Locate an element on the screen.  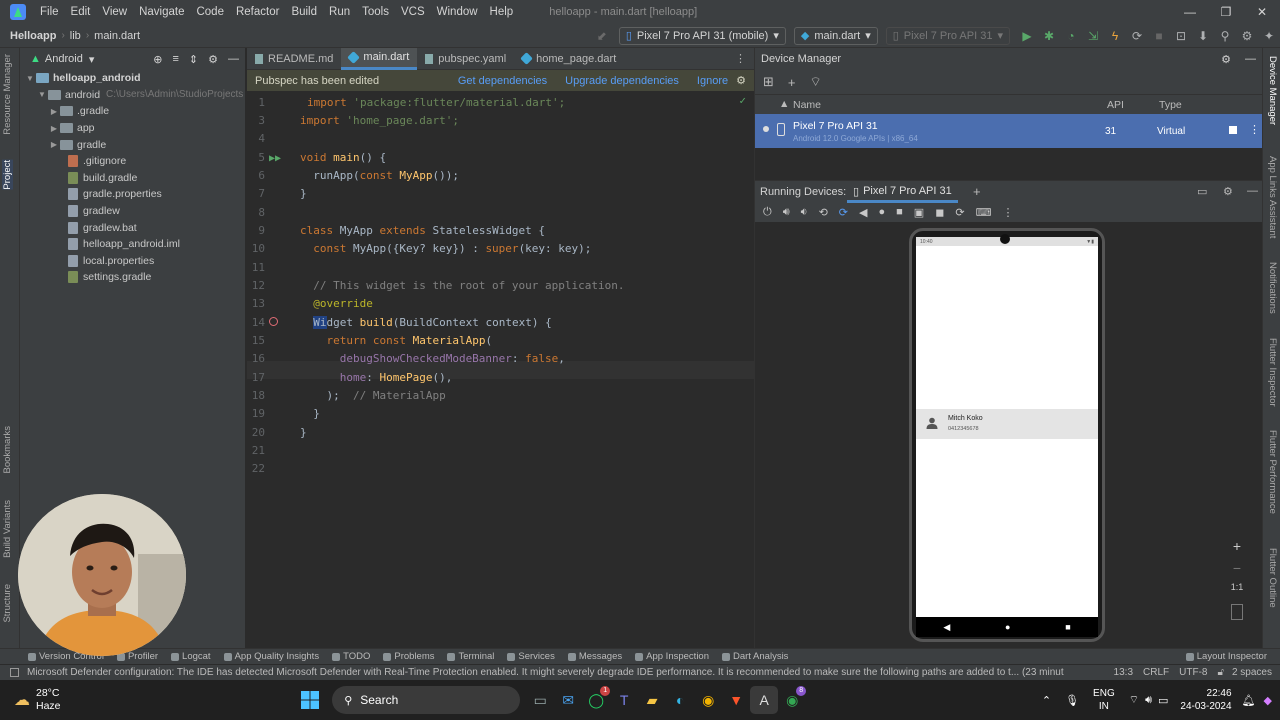
attach-debugger-icon: ⇲ is located at coordinates (1093, 36).